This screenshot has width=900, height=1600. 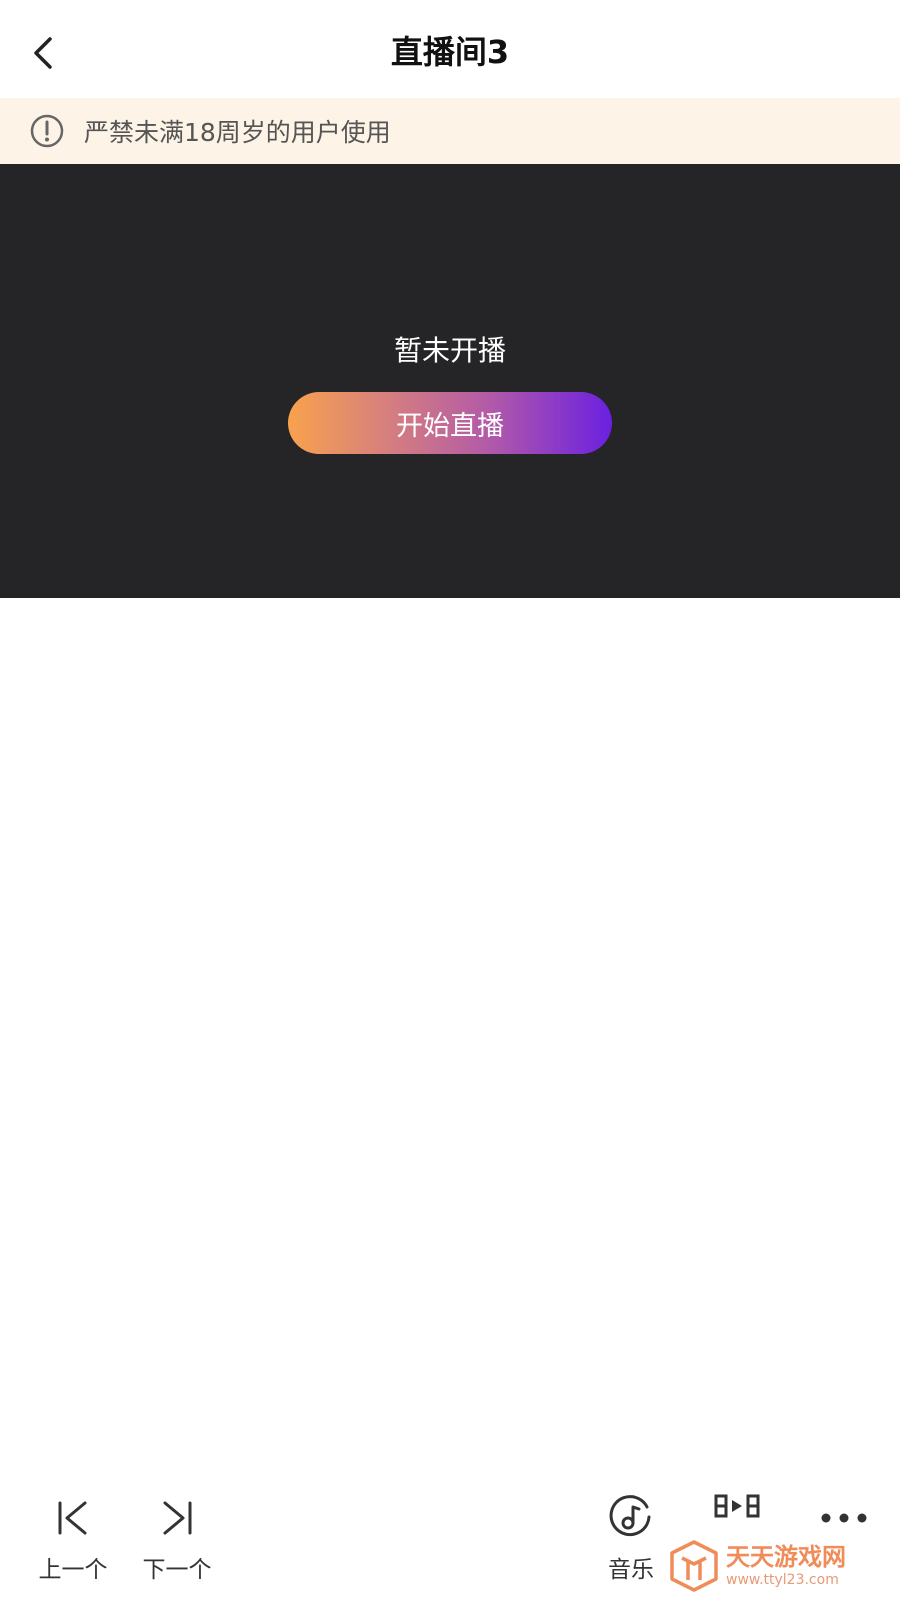 I want to click on previous-button: 上一个, so click(x=73, y=1539).